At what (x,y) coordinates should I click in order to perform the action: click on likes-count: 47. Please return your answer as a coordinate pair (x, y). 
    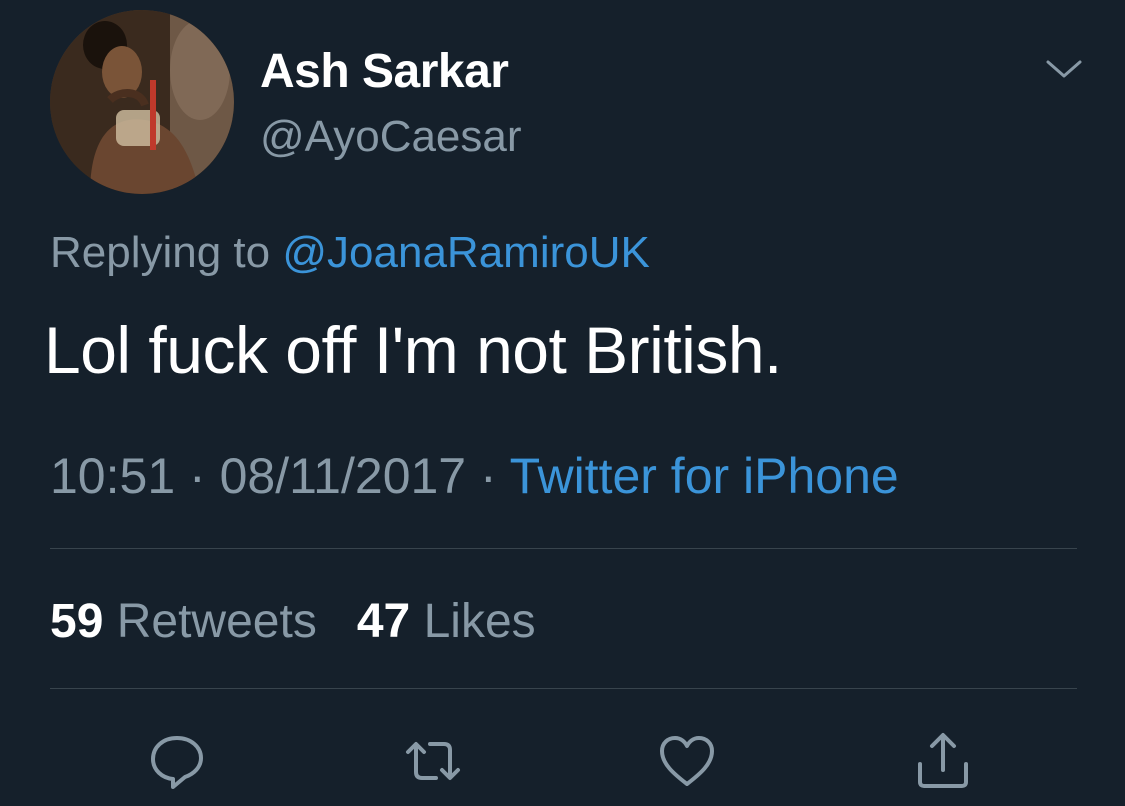
    Looking at the image, I should click on (383, 621).